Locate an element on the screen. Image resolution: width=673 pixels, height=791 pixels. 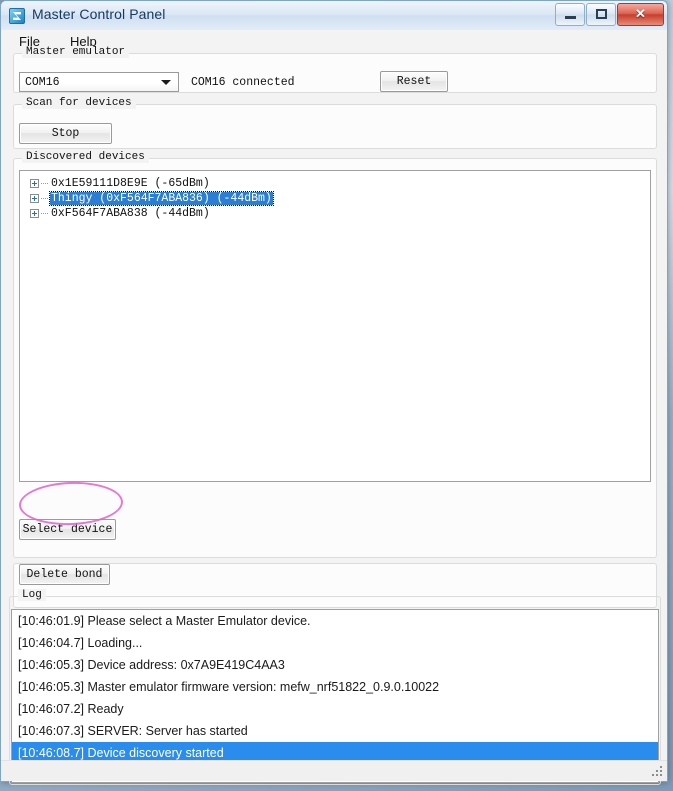
device-tree-row: 0x1E59111D8E9E (-65dBm) is located at coordinates (335, 183).